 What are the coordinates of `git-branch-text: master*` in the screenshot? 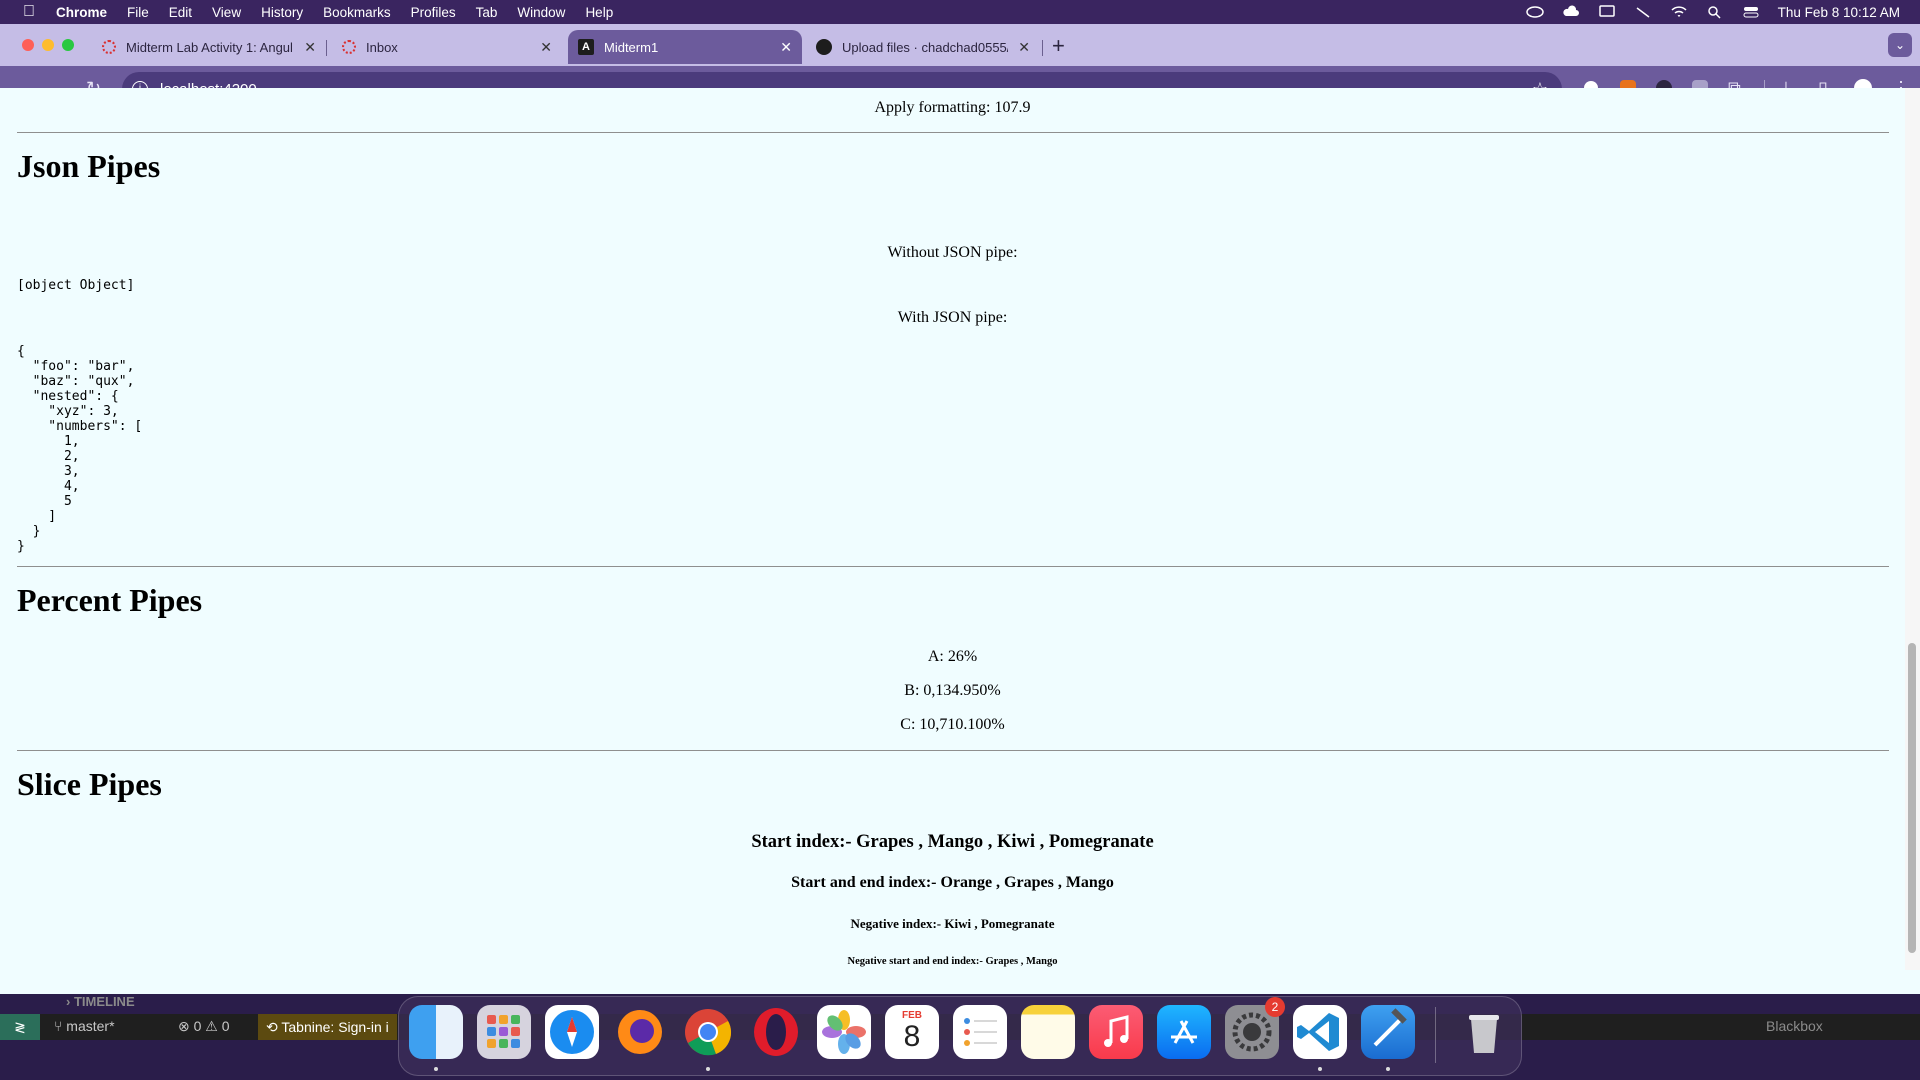 It's located at (90, 1026).